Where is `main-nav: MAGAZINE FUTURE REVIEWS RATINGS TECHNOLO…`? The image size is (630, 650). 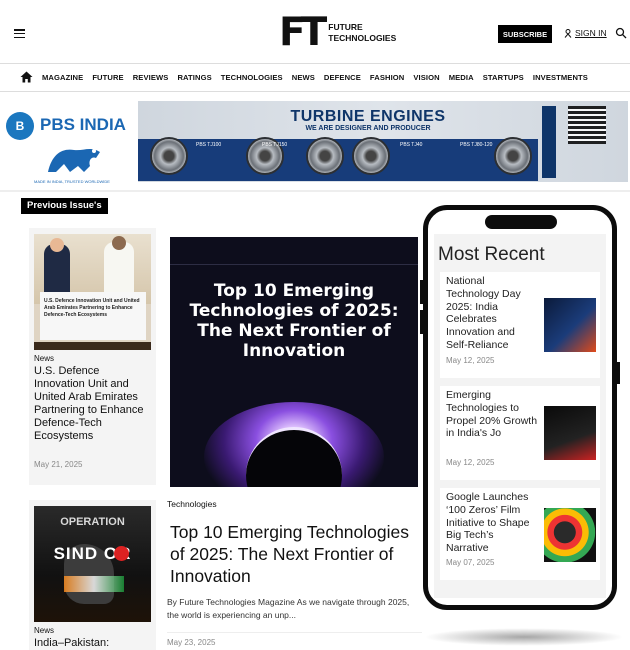 main-nav: MAGAZINE FUTURE REVIEWS RATINGS TECHNOLO… is located at coordinates (304, 77).